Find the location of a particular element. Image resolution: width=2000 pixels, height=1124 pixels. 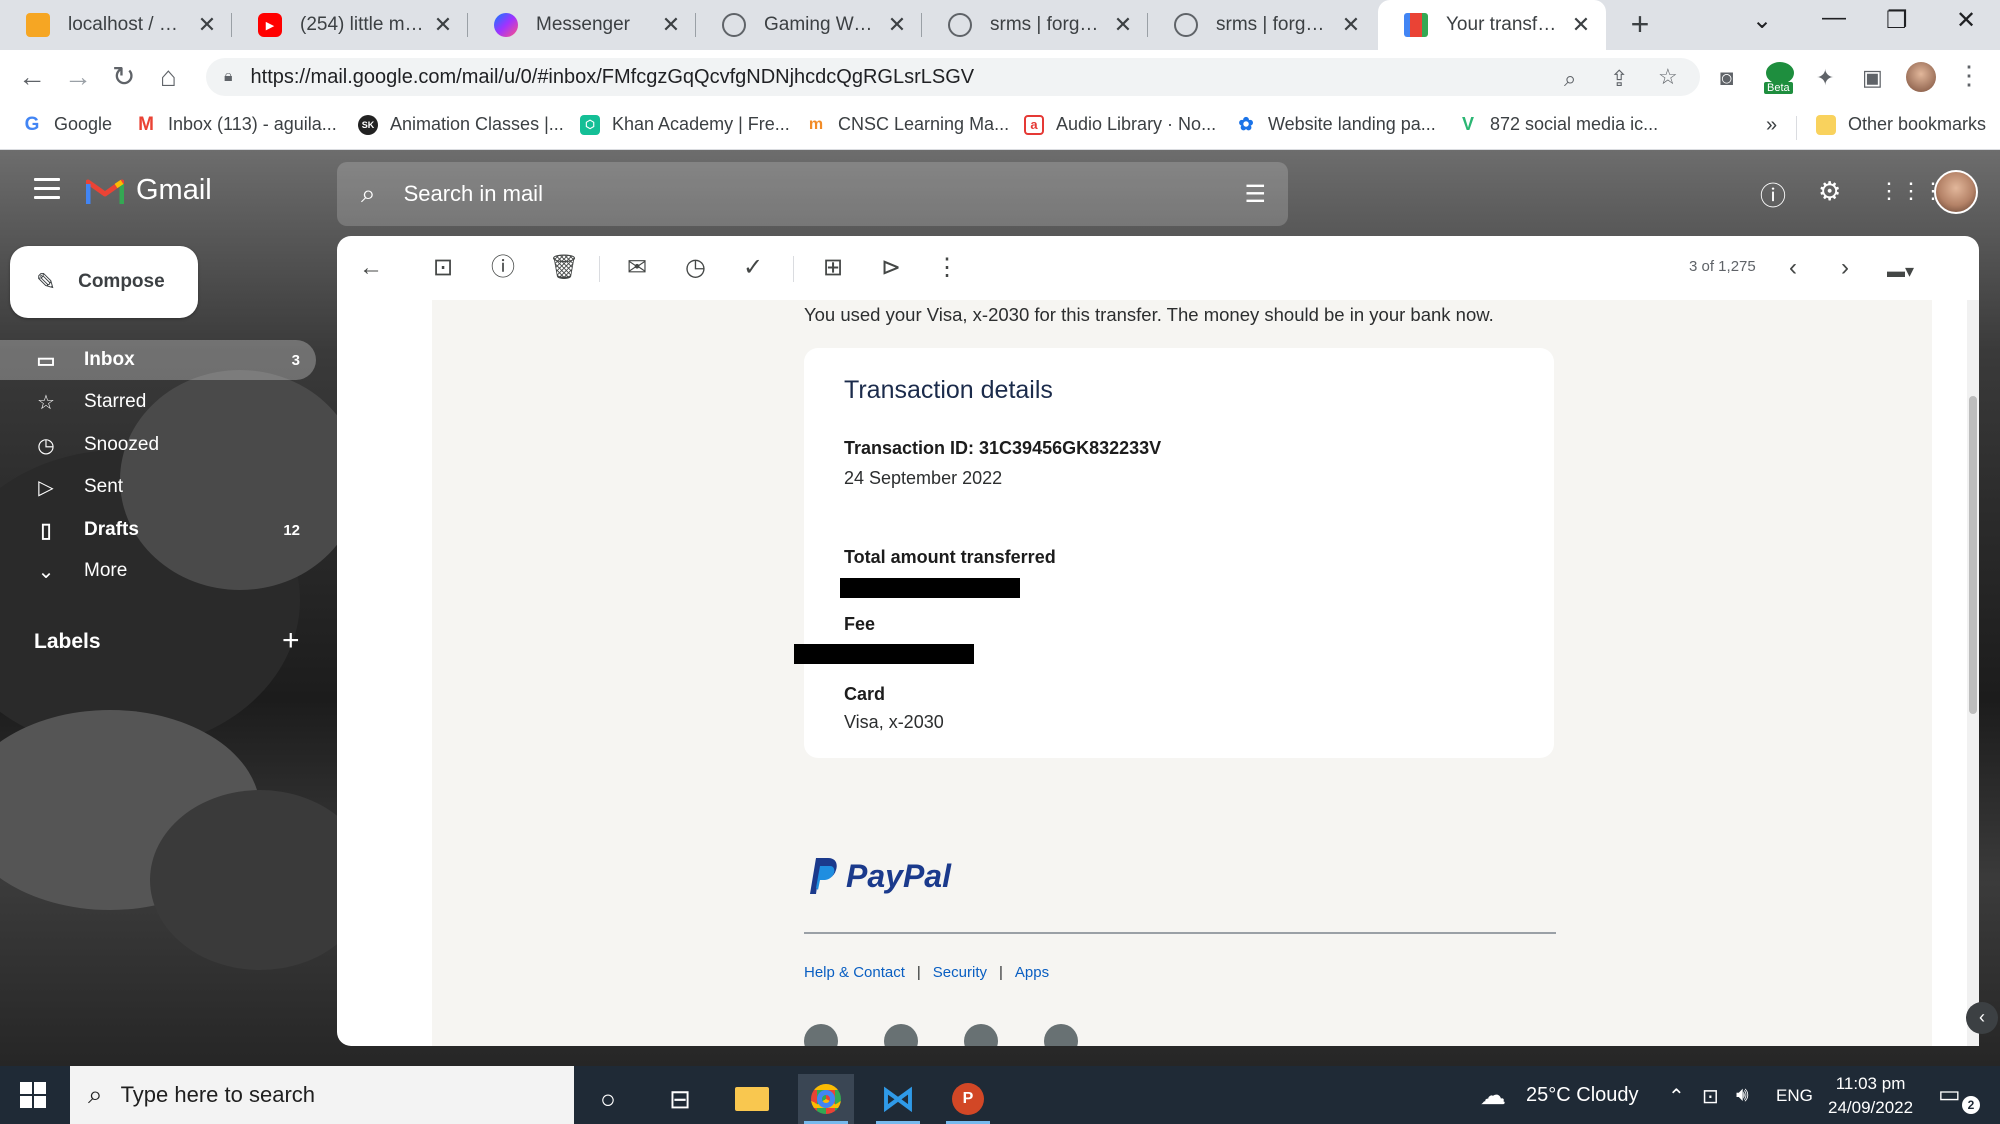

profile-avatar is located at coordinates (1921, 77).